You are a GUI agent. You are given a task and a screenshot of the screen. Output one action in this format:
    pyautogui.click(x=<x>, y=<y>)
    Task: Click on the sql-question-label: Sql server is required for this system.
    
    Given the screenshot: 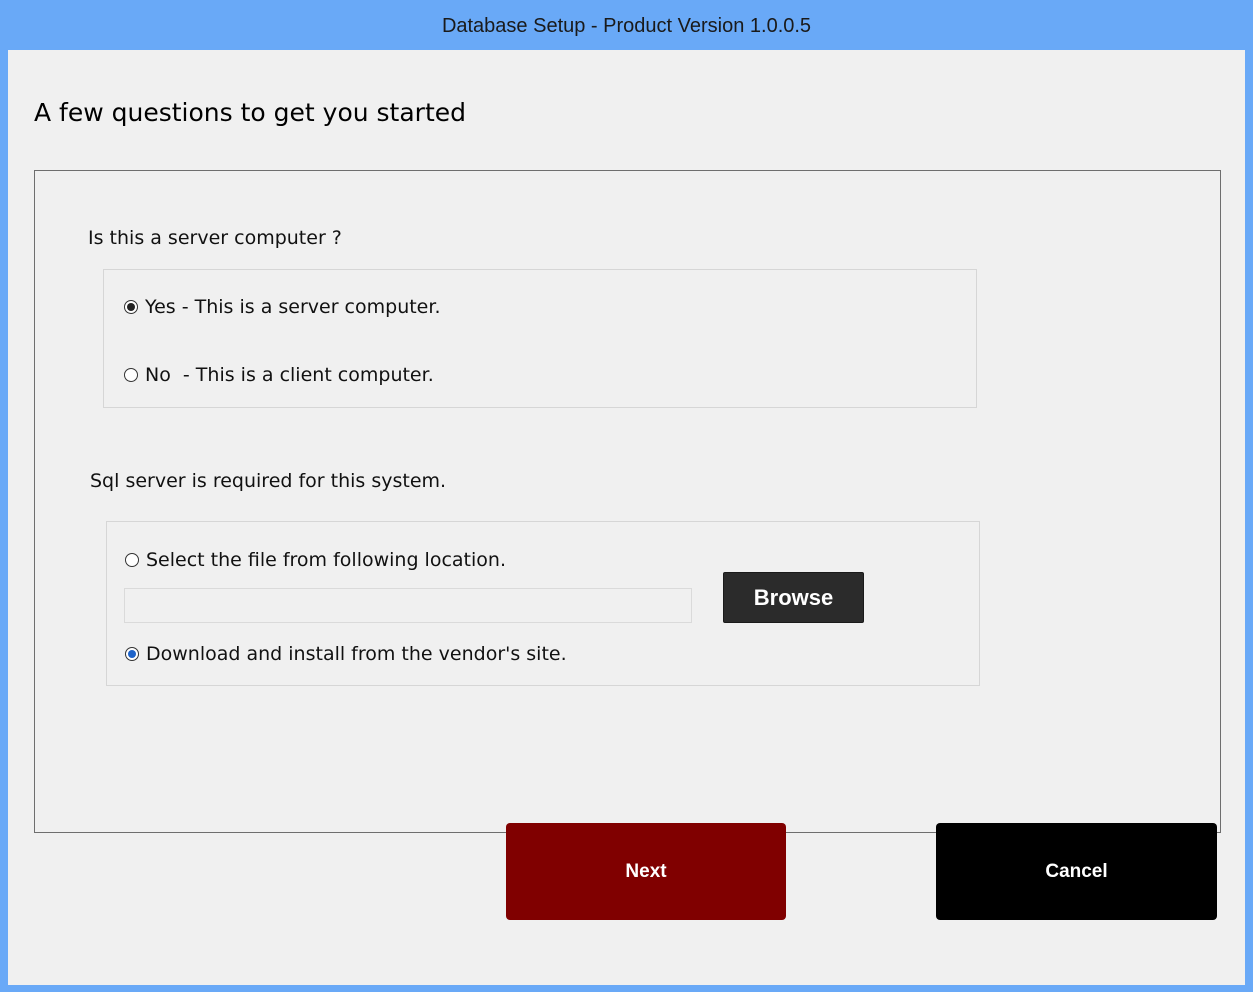 What is the action you would take?
    pyautogui.click(x=268, y=481)
    